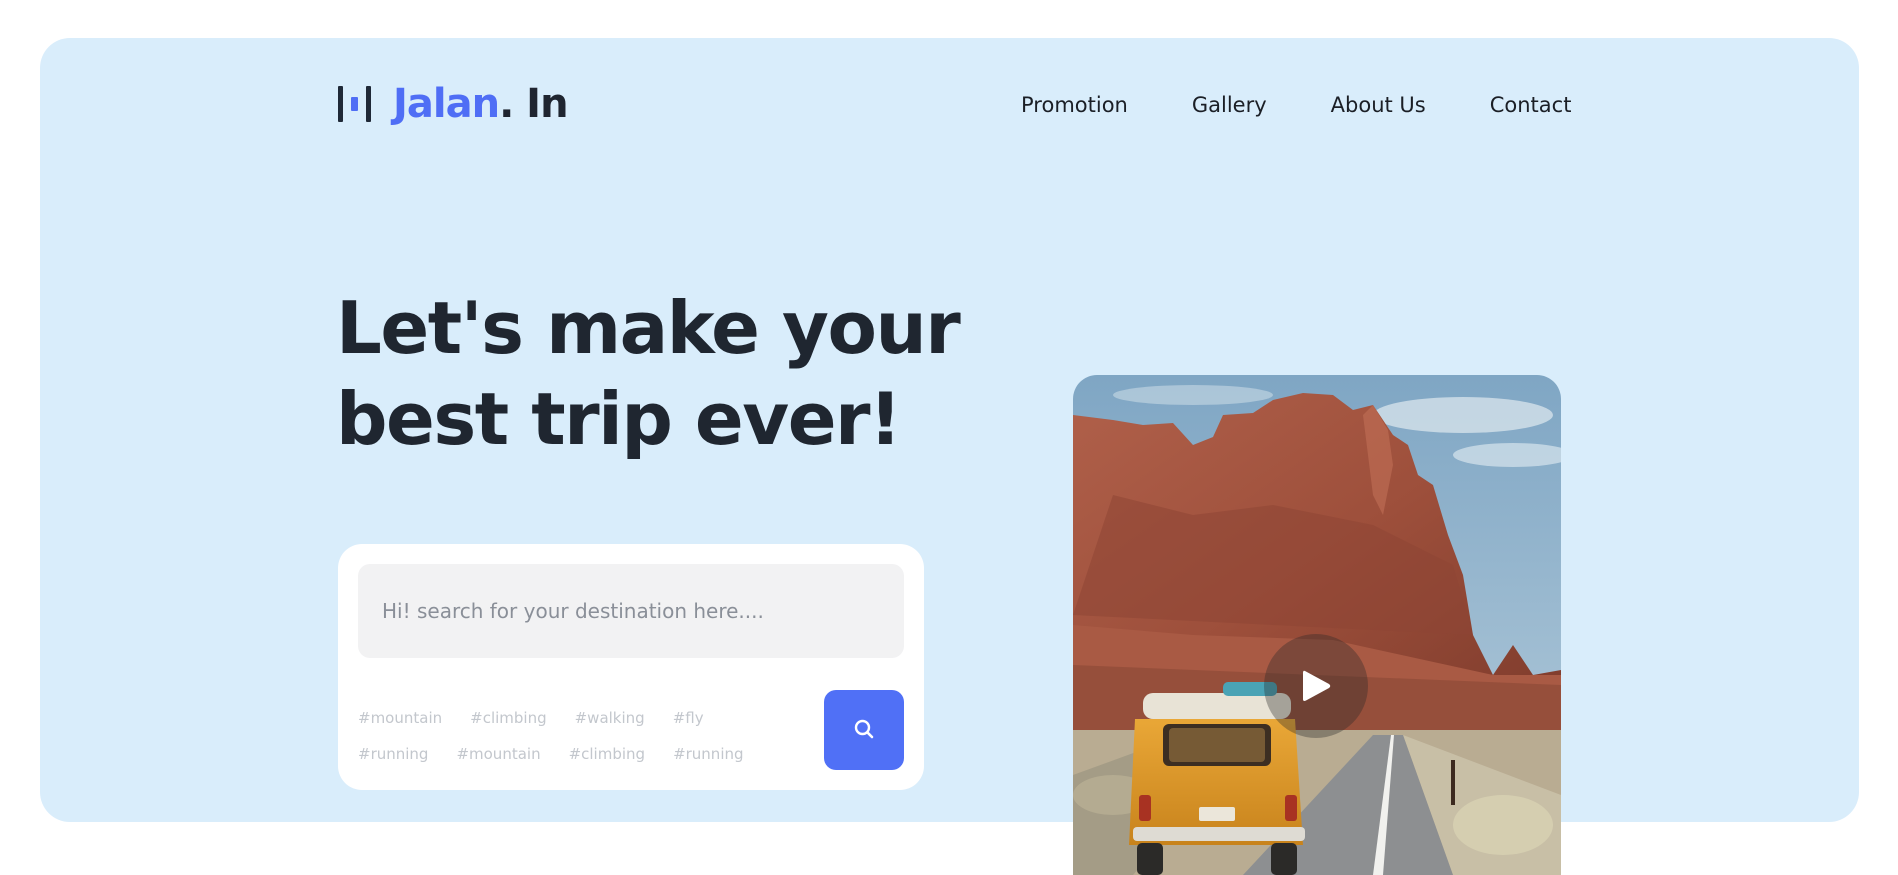 This screenshot has width=1898, height=875. I want to click on logo-brand: Jalan, so click(446, 104).